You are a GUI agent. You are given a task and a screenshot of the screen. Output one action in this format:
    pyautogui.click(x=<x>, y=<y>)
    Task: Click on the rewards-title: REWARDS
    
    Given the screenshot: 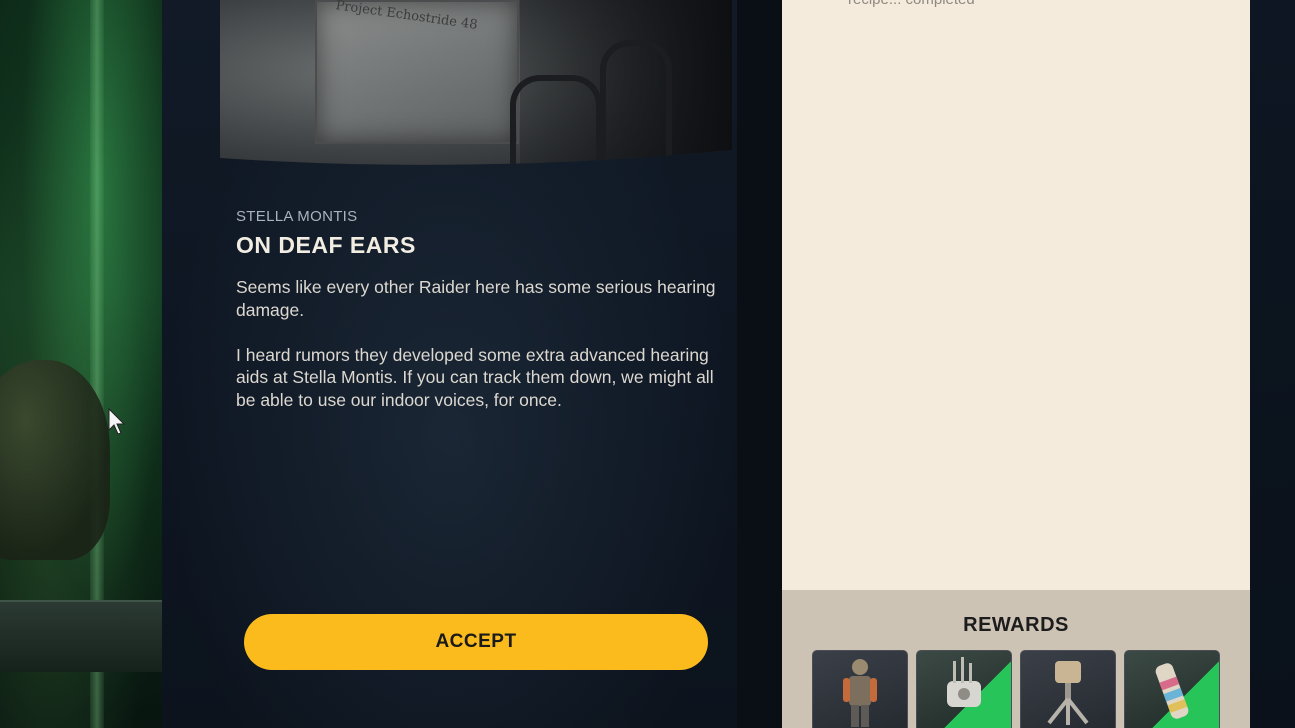 What is the action you would take?
    pyautogui.click(x=1016, y=625)
    